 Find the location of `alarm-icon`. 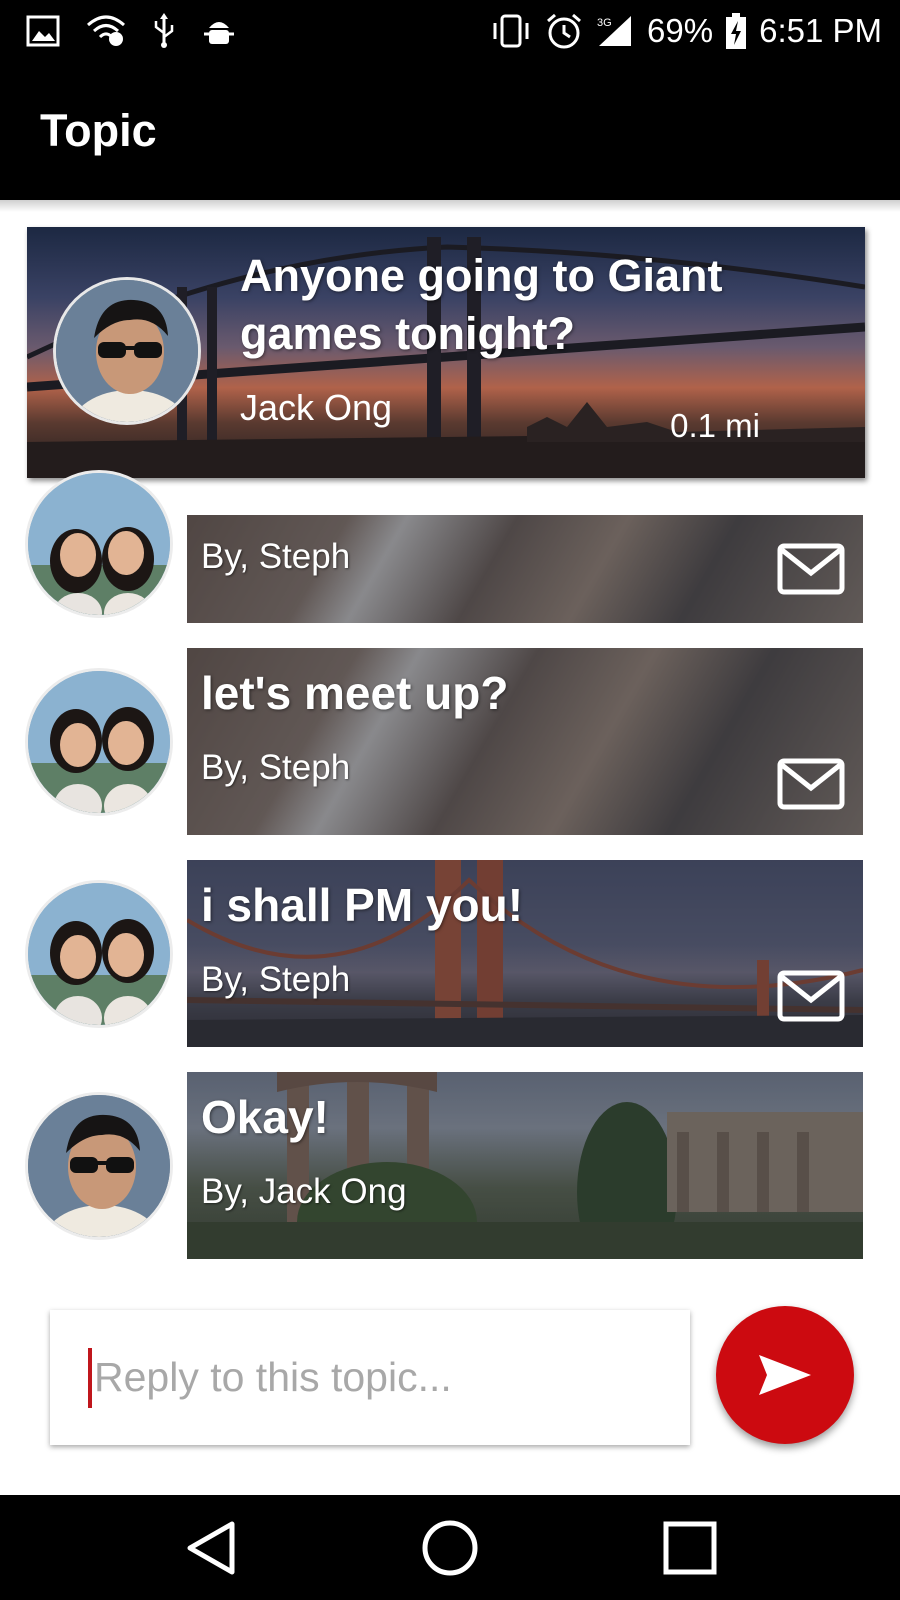

alarm-icon is located at coordinates (564, 31).